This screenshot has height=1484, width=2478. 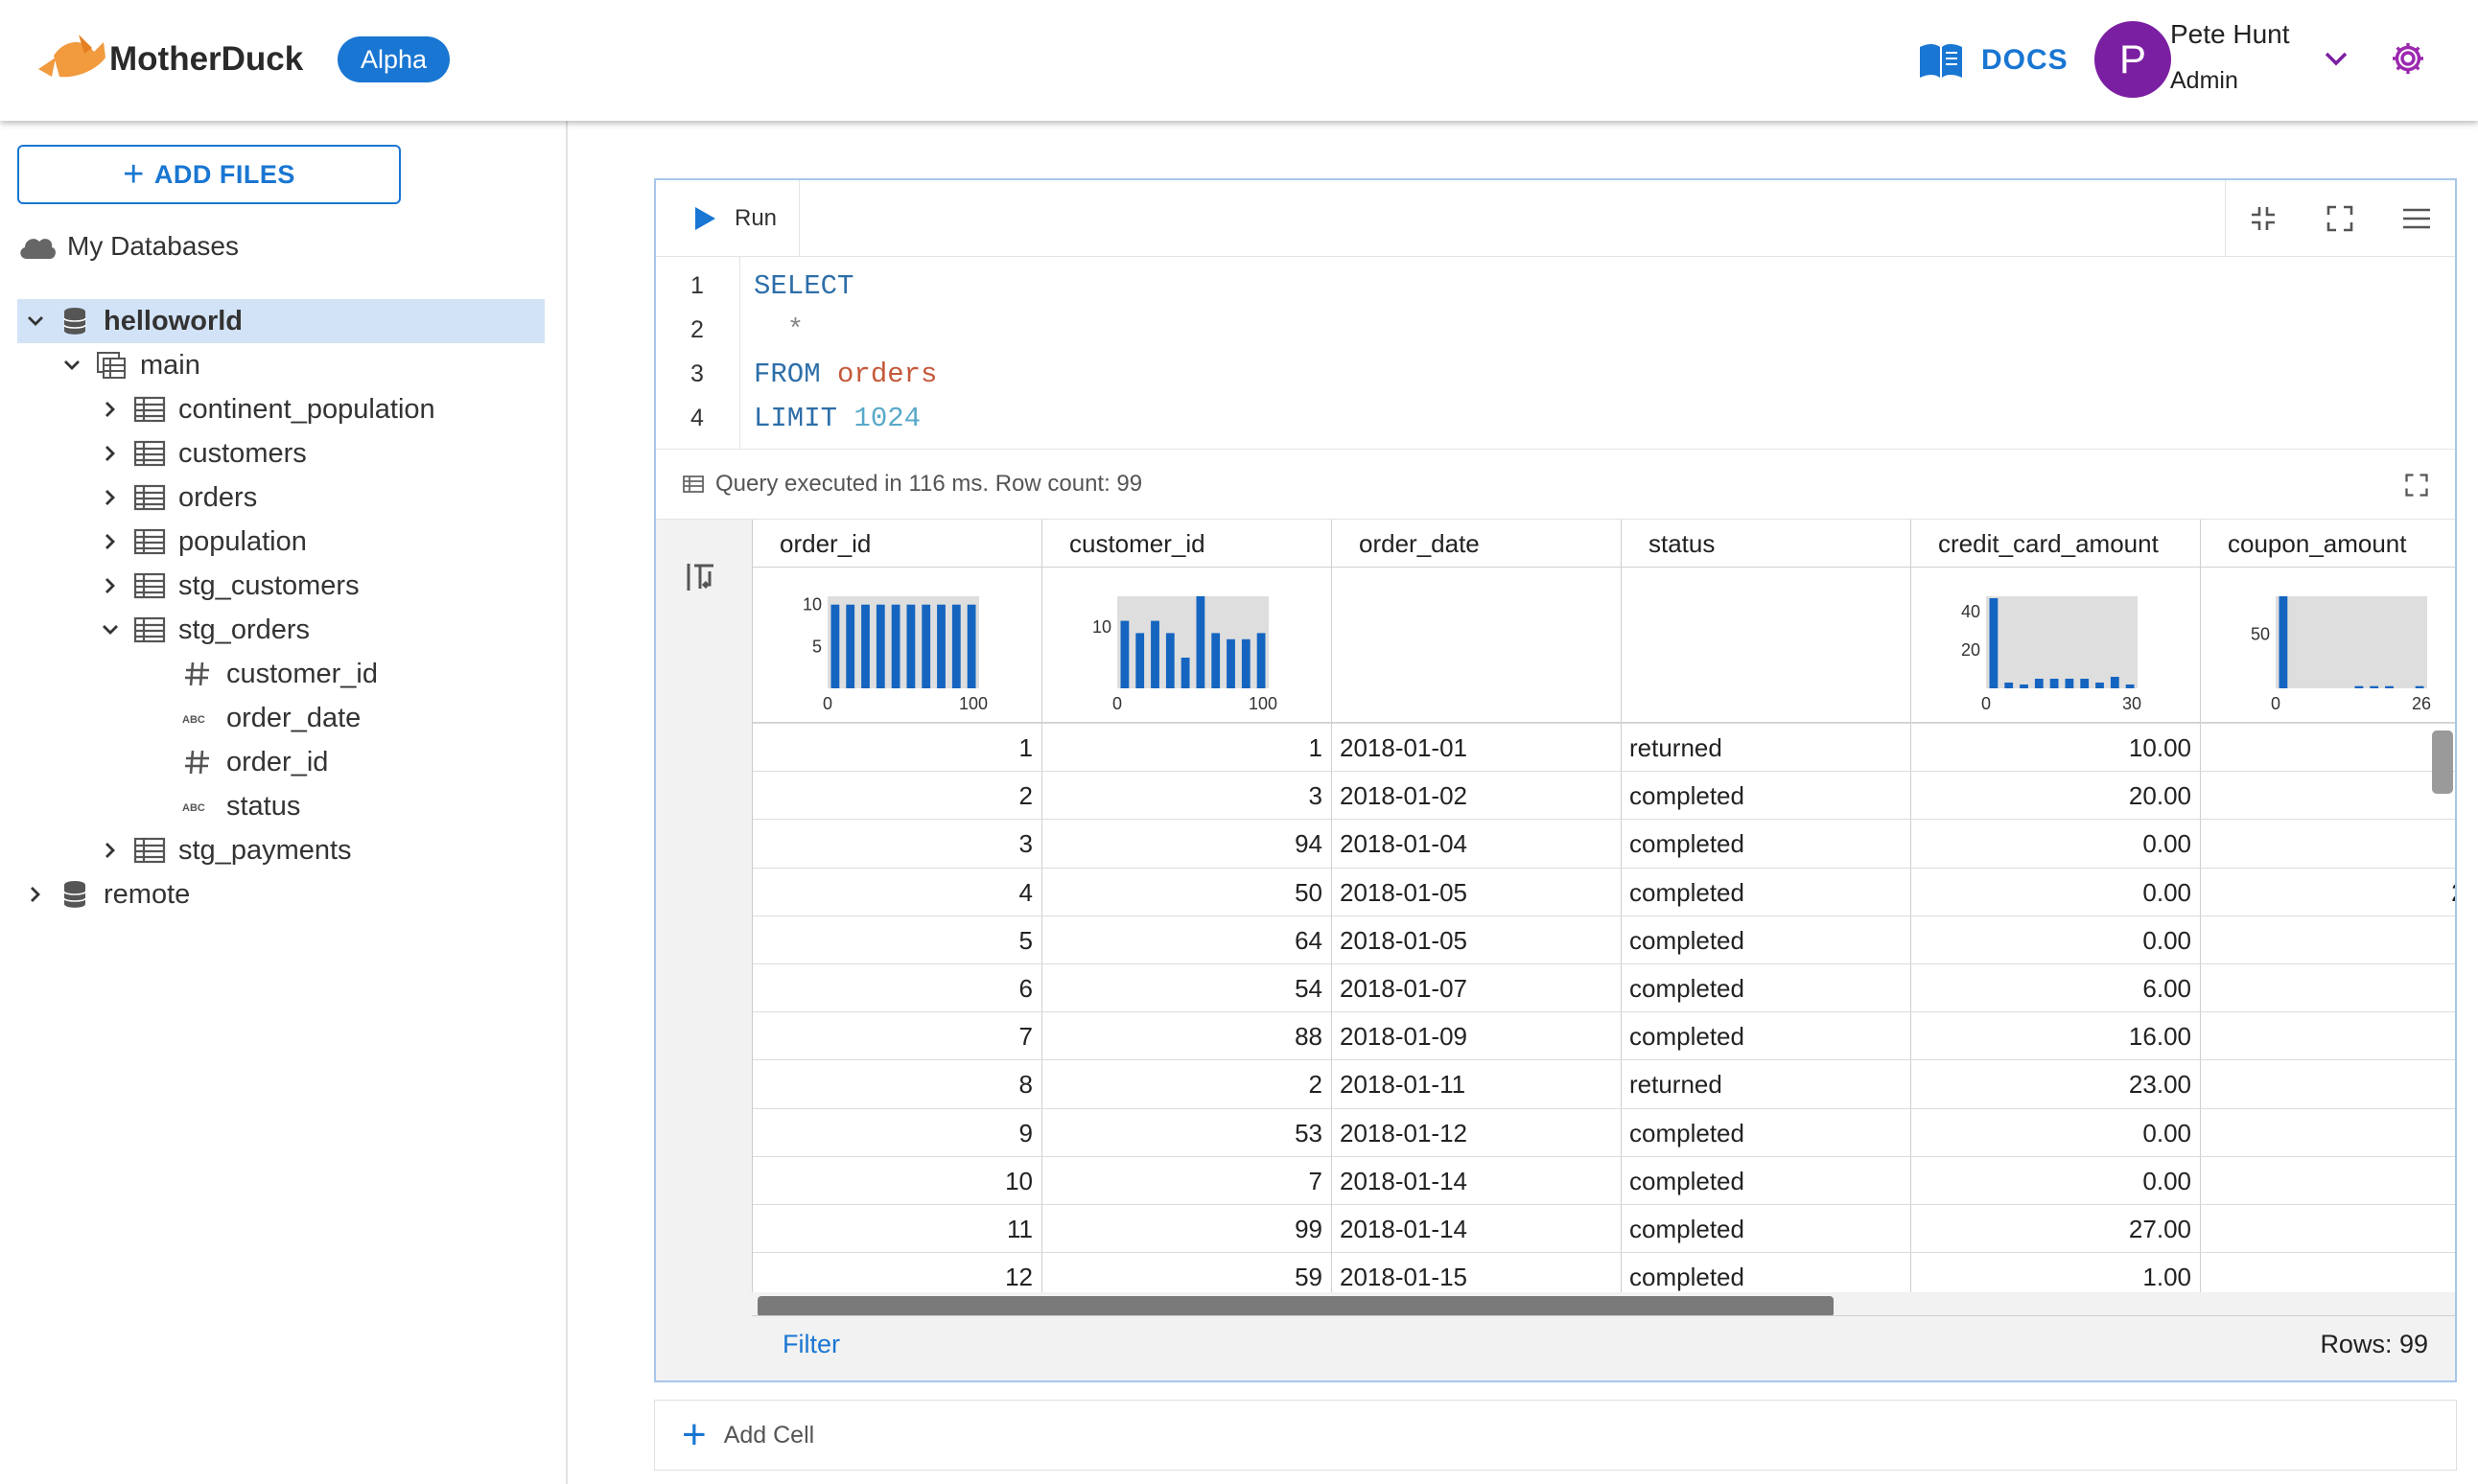 What do you see at coordinates (2051, 1229) in the screenshot?
I see `table-cell: 27.00` at bounding box center [2051, 1229].